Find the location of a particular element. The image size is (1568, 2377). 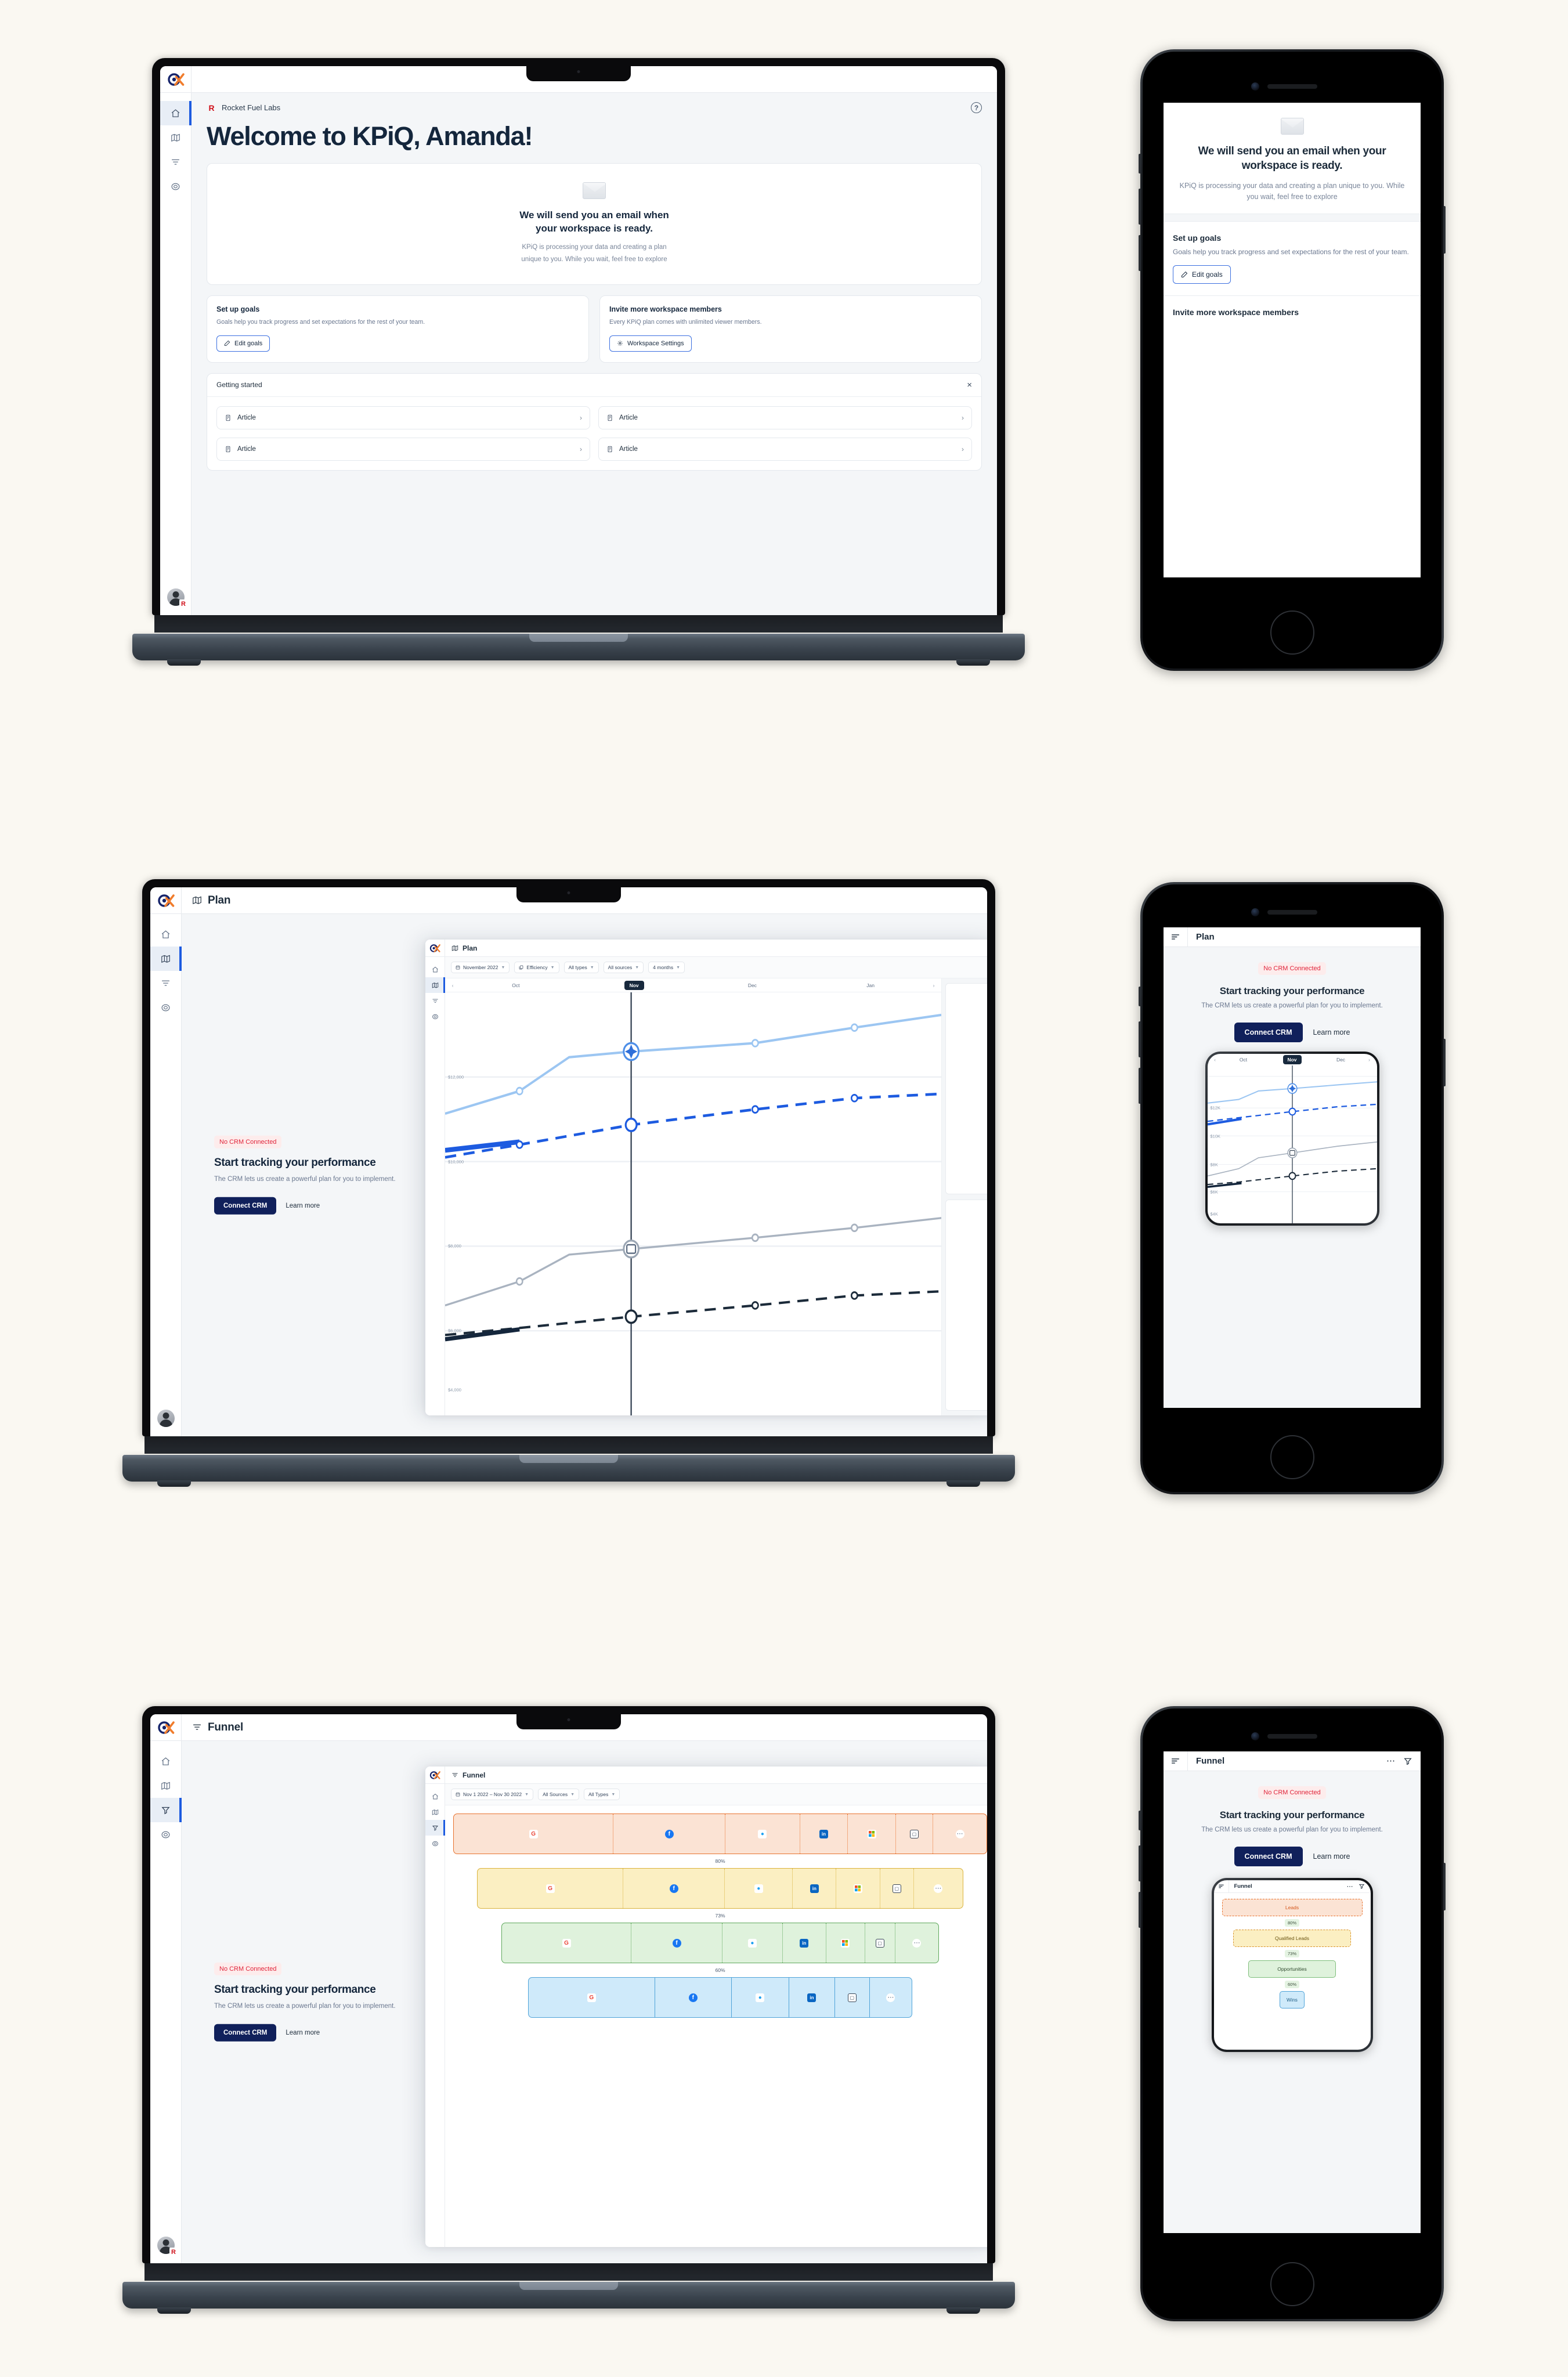

month-label-jan: Jan is located at coordinates (870, 985).